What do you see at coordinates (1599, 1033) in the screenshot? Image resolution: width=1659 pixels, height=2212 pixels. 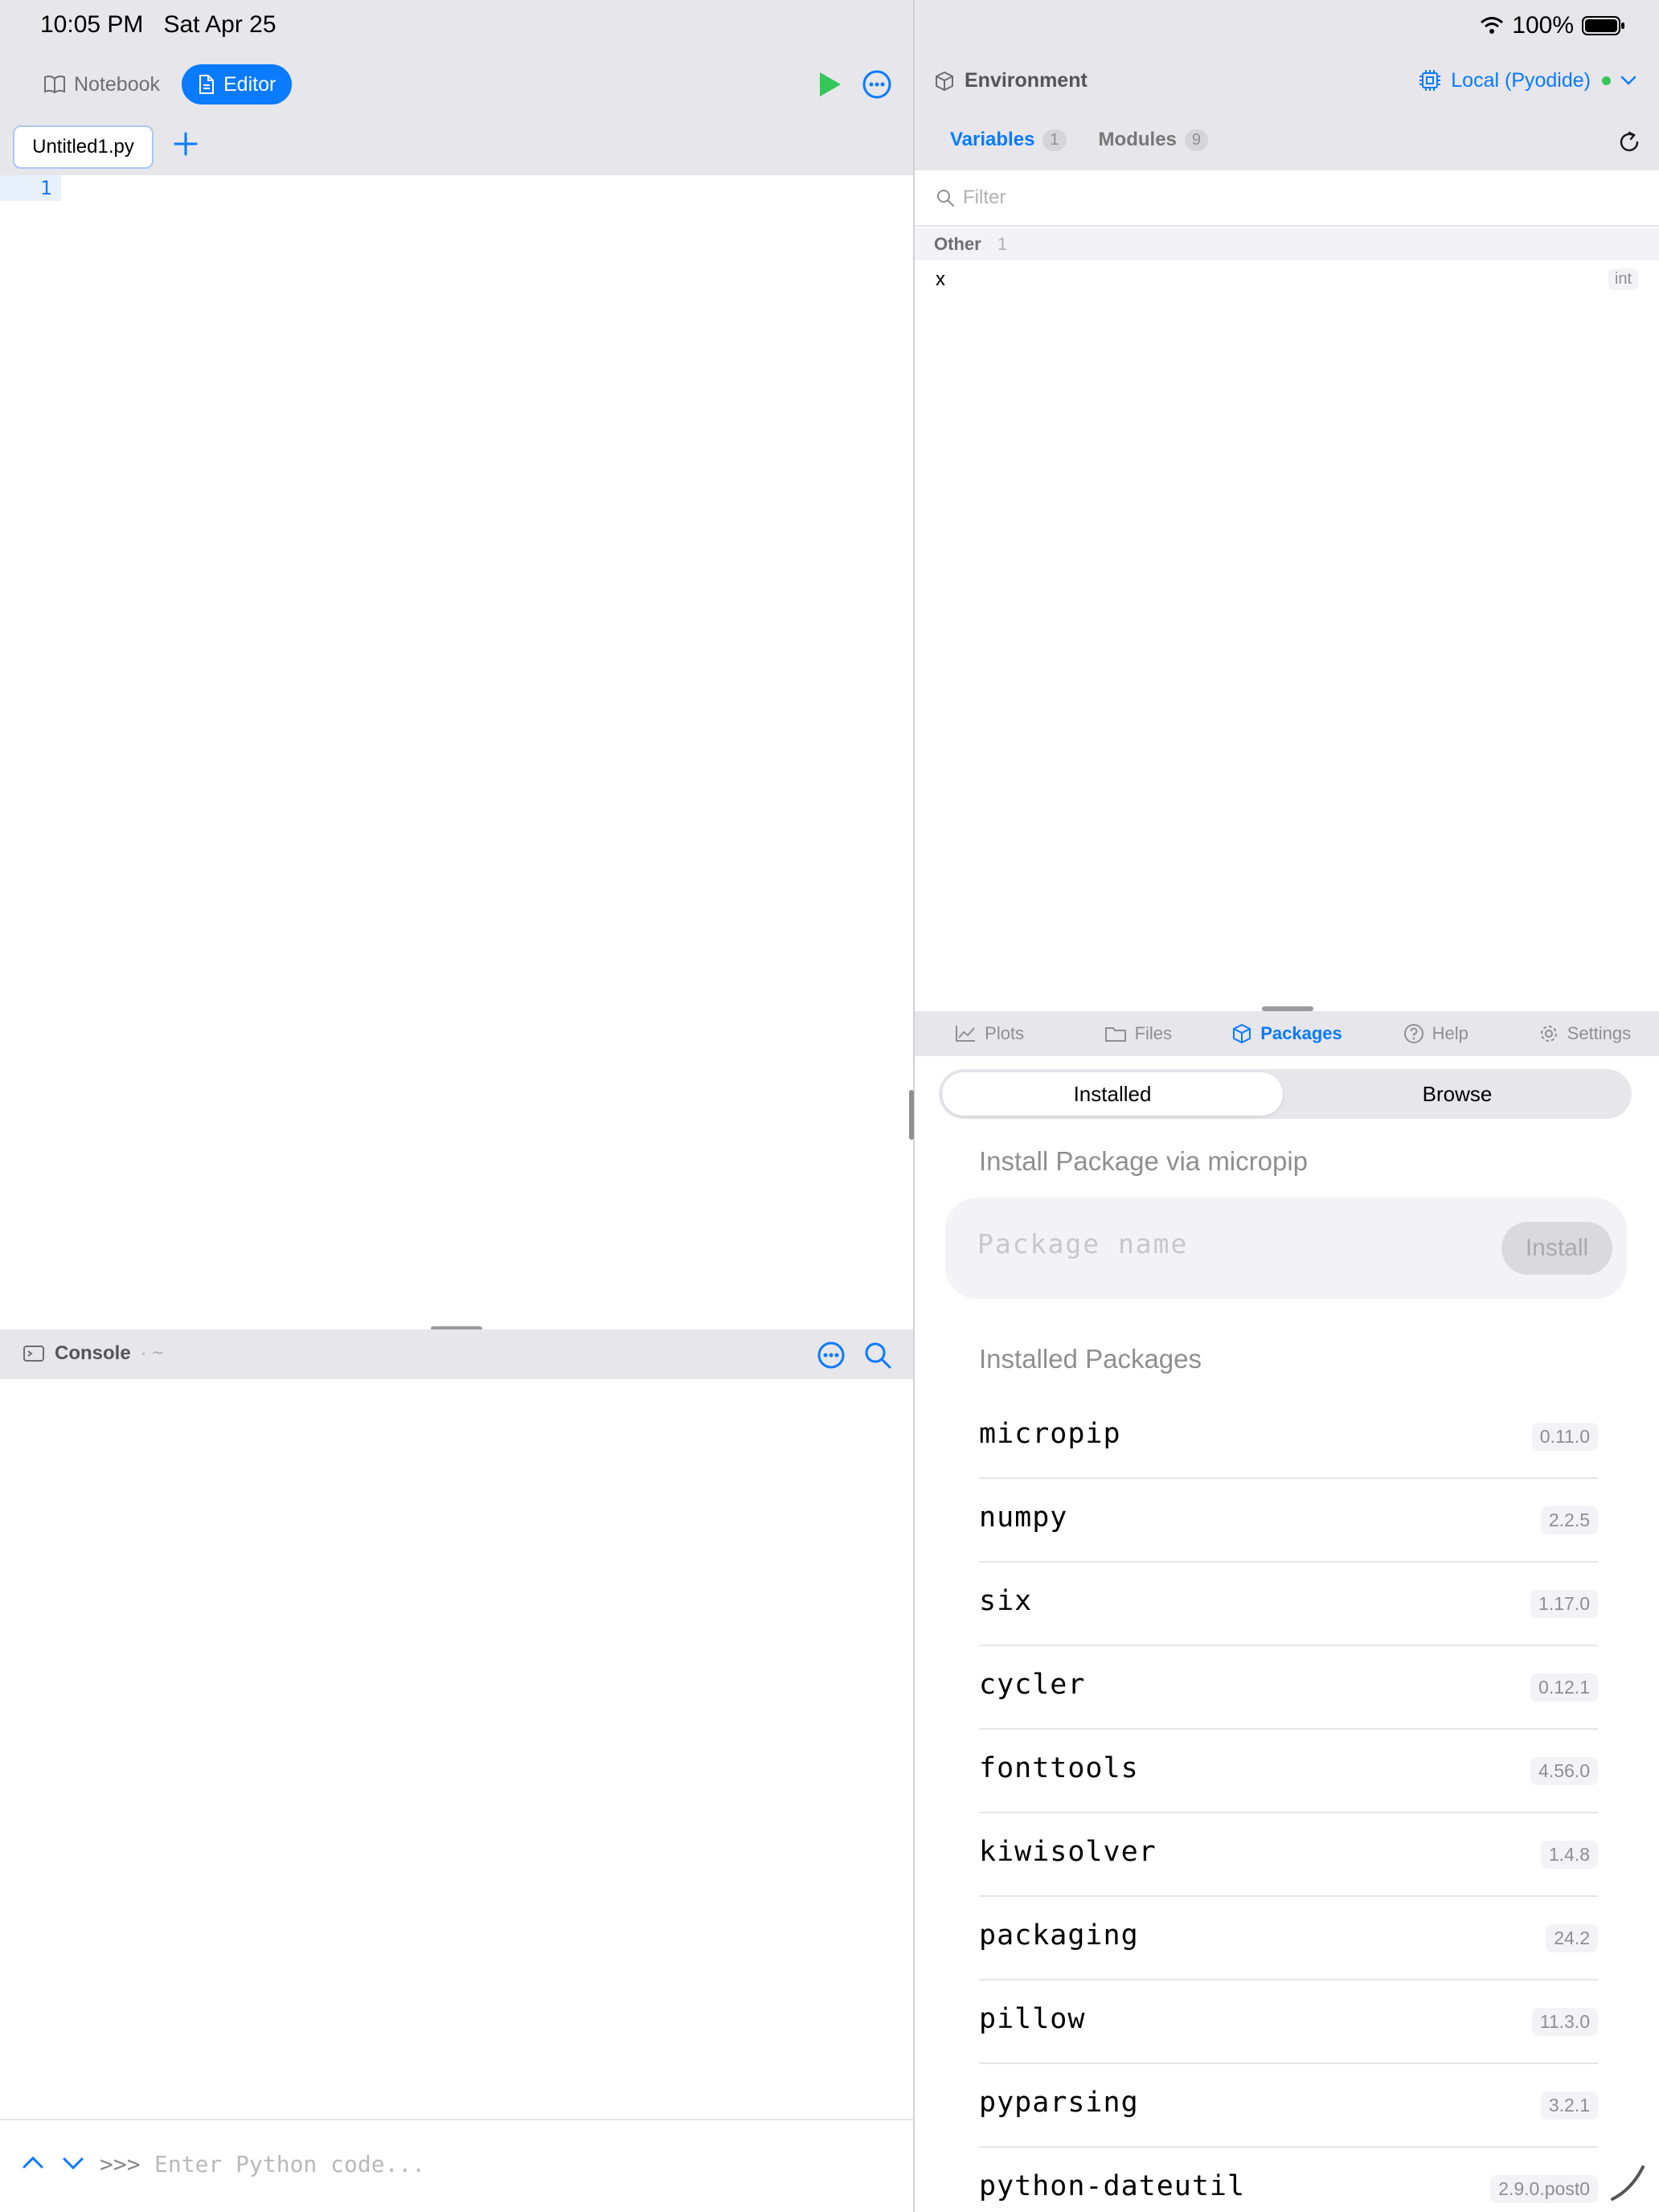 I see `tab-settings-label: Settings` at bounding box center [1599, 1033].